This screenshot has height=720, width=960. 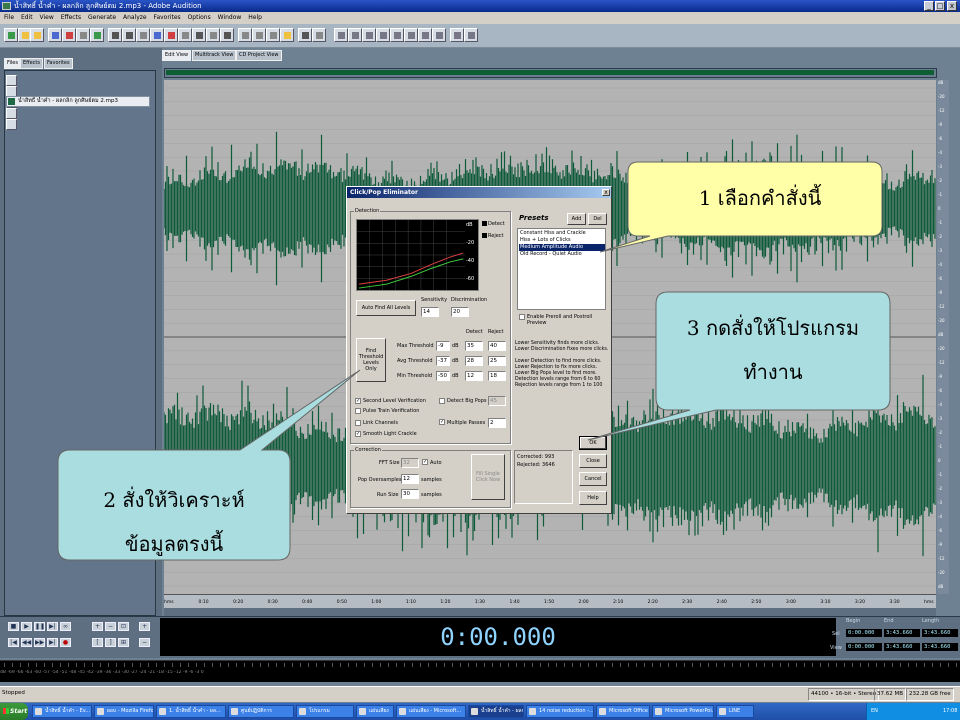 I want to click on menu-favorites: Favorites, so click(x=167, y=17).